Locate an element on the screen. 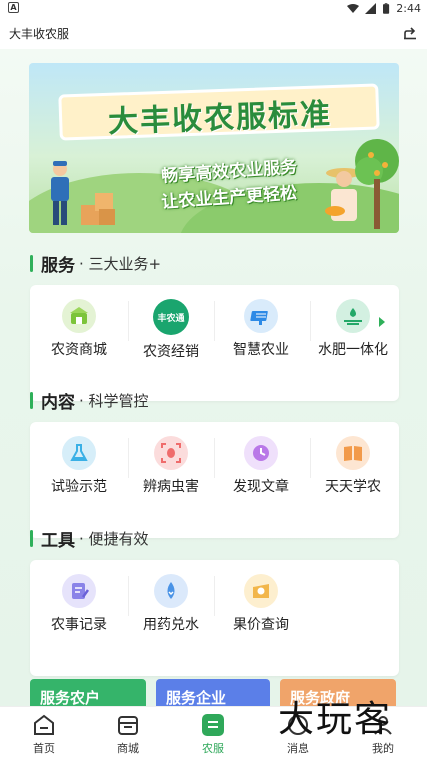  grid-item-label: 果价查询 is located at coordinates (261, 625).